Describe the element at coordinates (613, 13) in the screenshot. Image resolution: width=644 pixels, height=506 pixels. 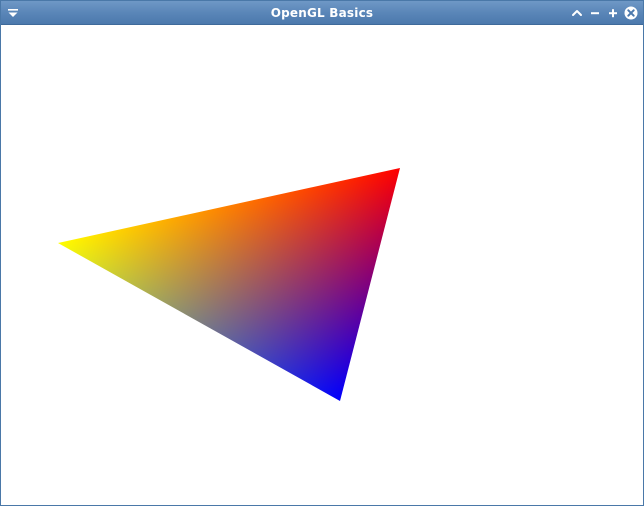
I see `maximize-icon` at that location.